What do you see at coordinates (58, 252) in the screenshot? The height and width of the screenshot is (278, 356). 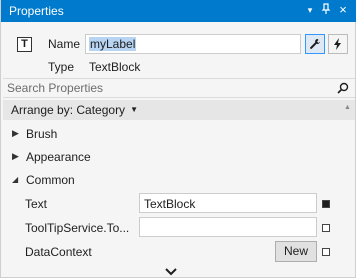 I see `property-label: DataContext` at bounding box center [58, 252].